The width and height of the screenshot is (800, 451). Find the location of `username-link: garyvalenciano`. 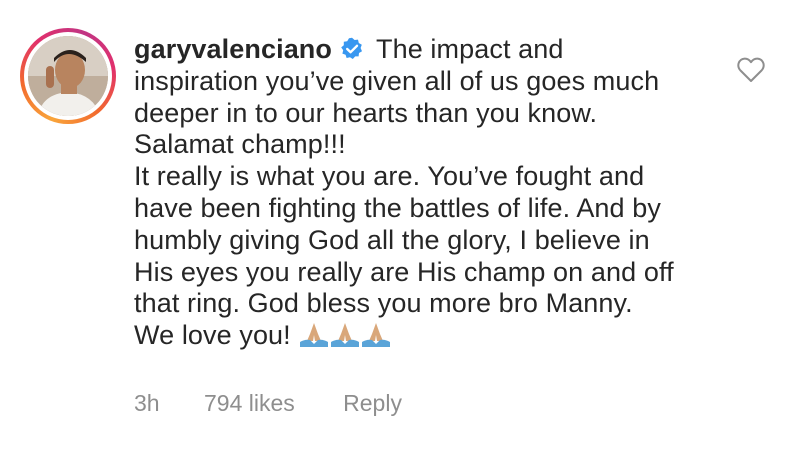

username-link: garyvalenciano is located at coordinates (233, 49).